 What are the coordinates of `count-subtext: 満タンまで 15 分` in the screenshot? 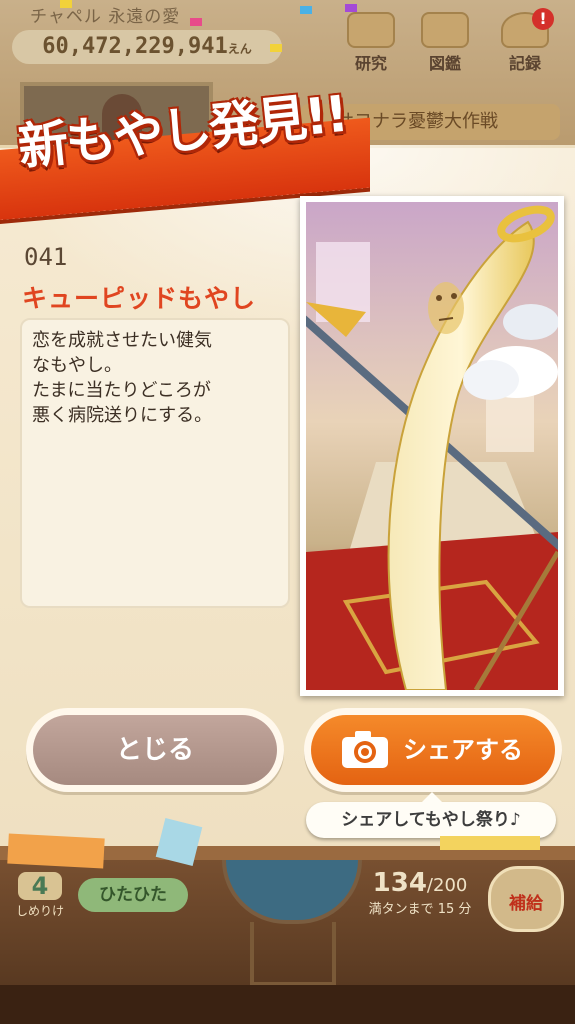 It's located at (420, 909).